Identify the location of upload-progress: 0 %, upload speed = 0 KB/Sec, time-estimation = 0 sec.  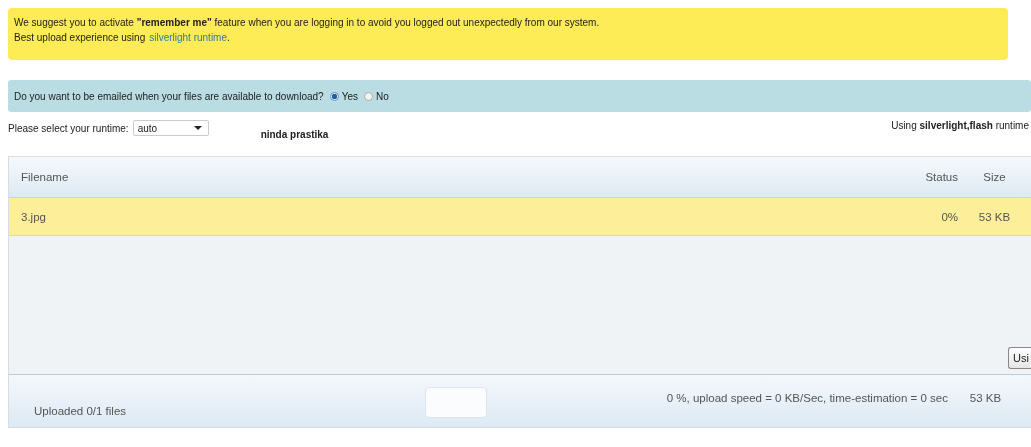
(807, 398).